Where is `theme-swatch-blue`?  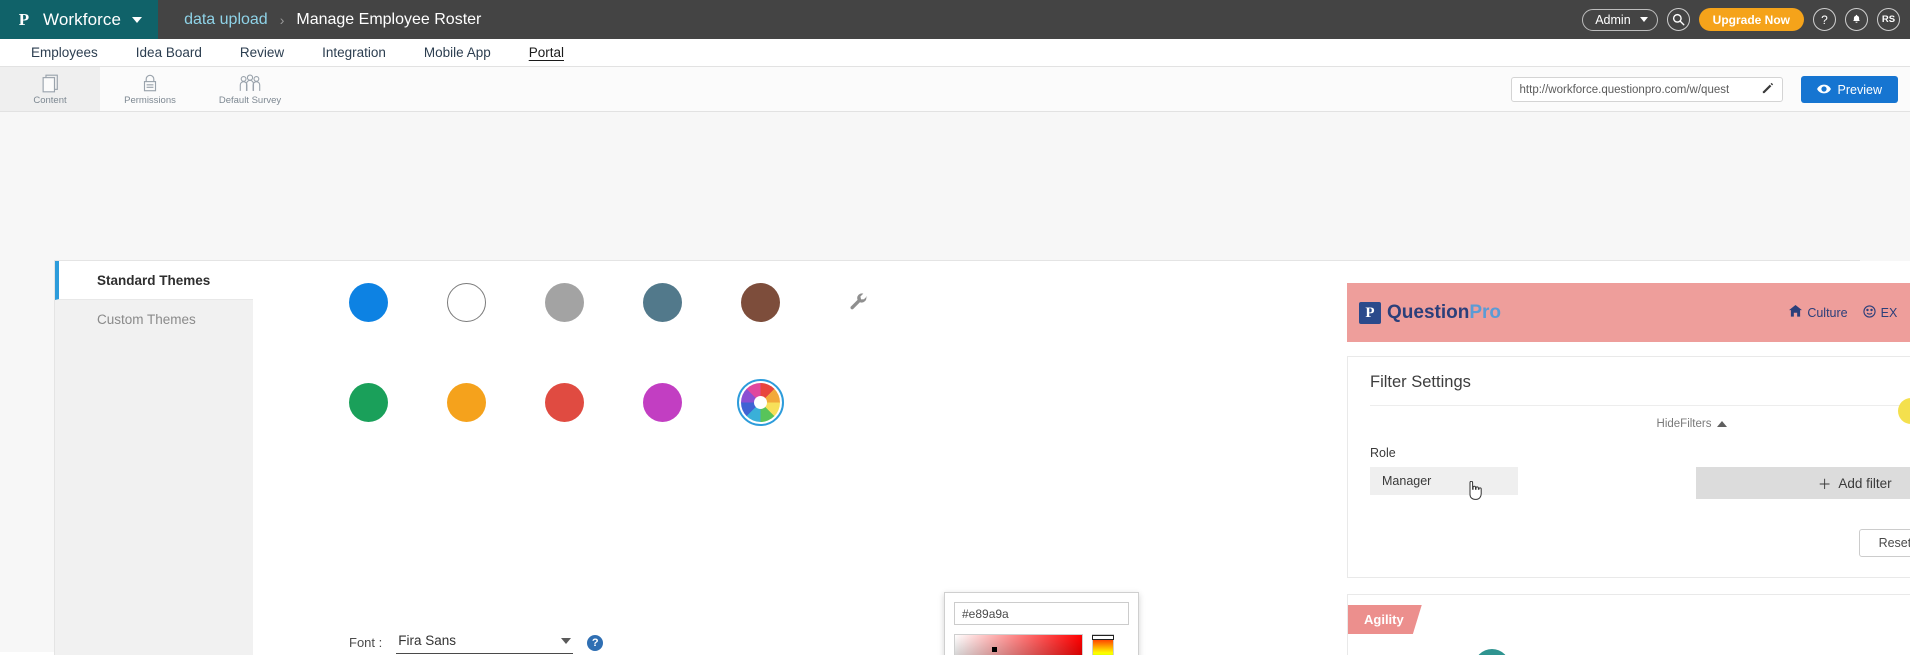 theme-swatch-blue is located at coordinates (368, 302).